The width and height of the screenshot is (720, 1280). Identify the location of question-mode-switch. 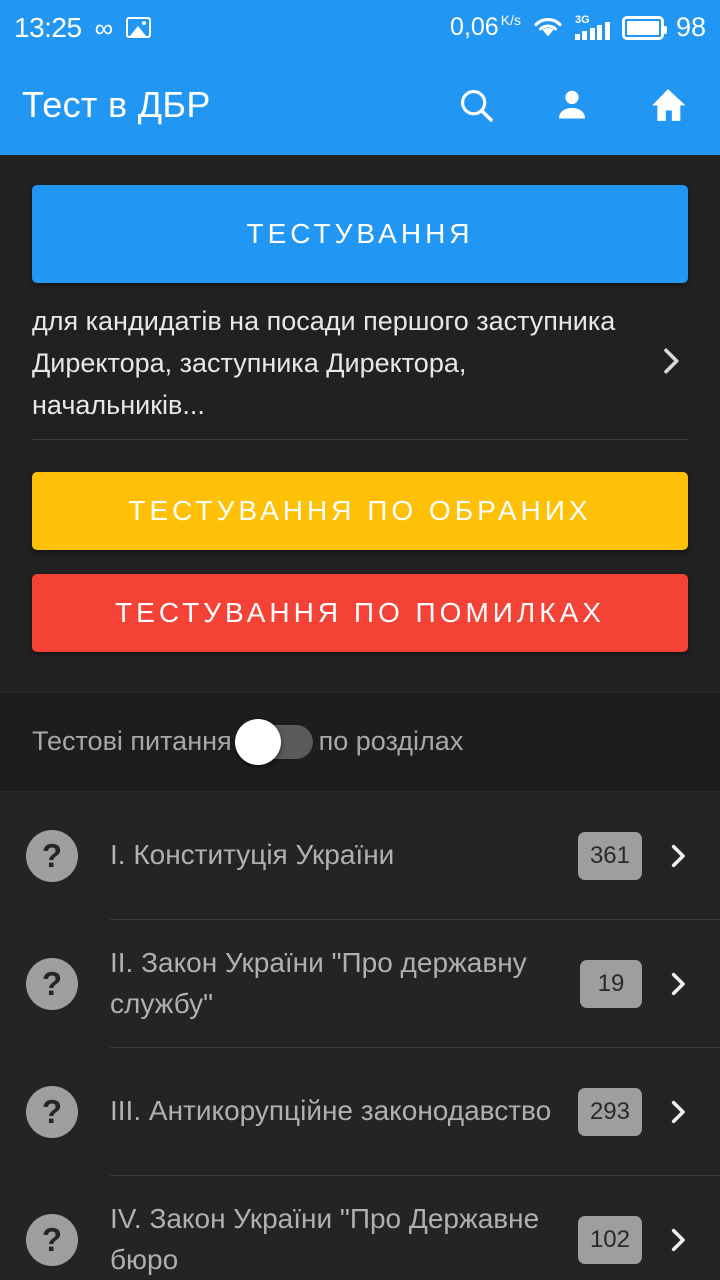
(273, 741).